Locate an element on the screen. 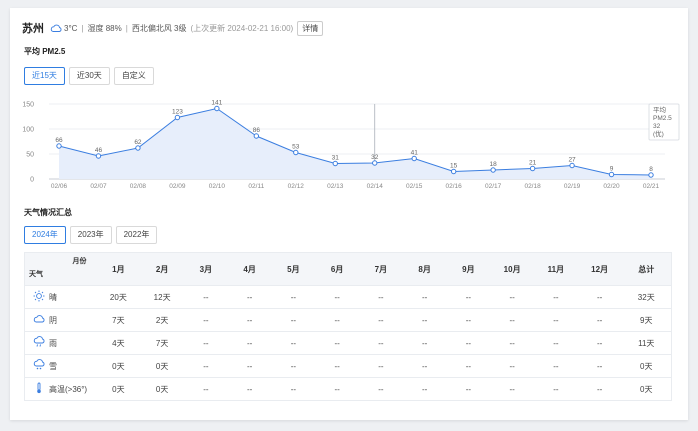  x-tick-label: 02/12 is located at coordinates (296, 186).